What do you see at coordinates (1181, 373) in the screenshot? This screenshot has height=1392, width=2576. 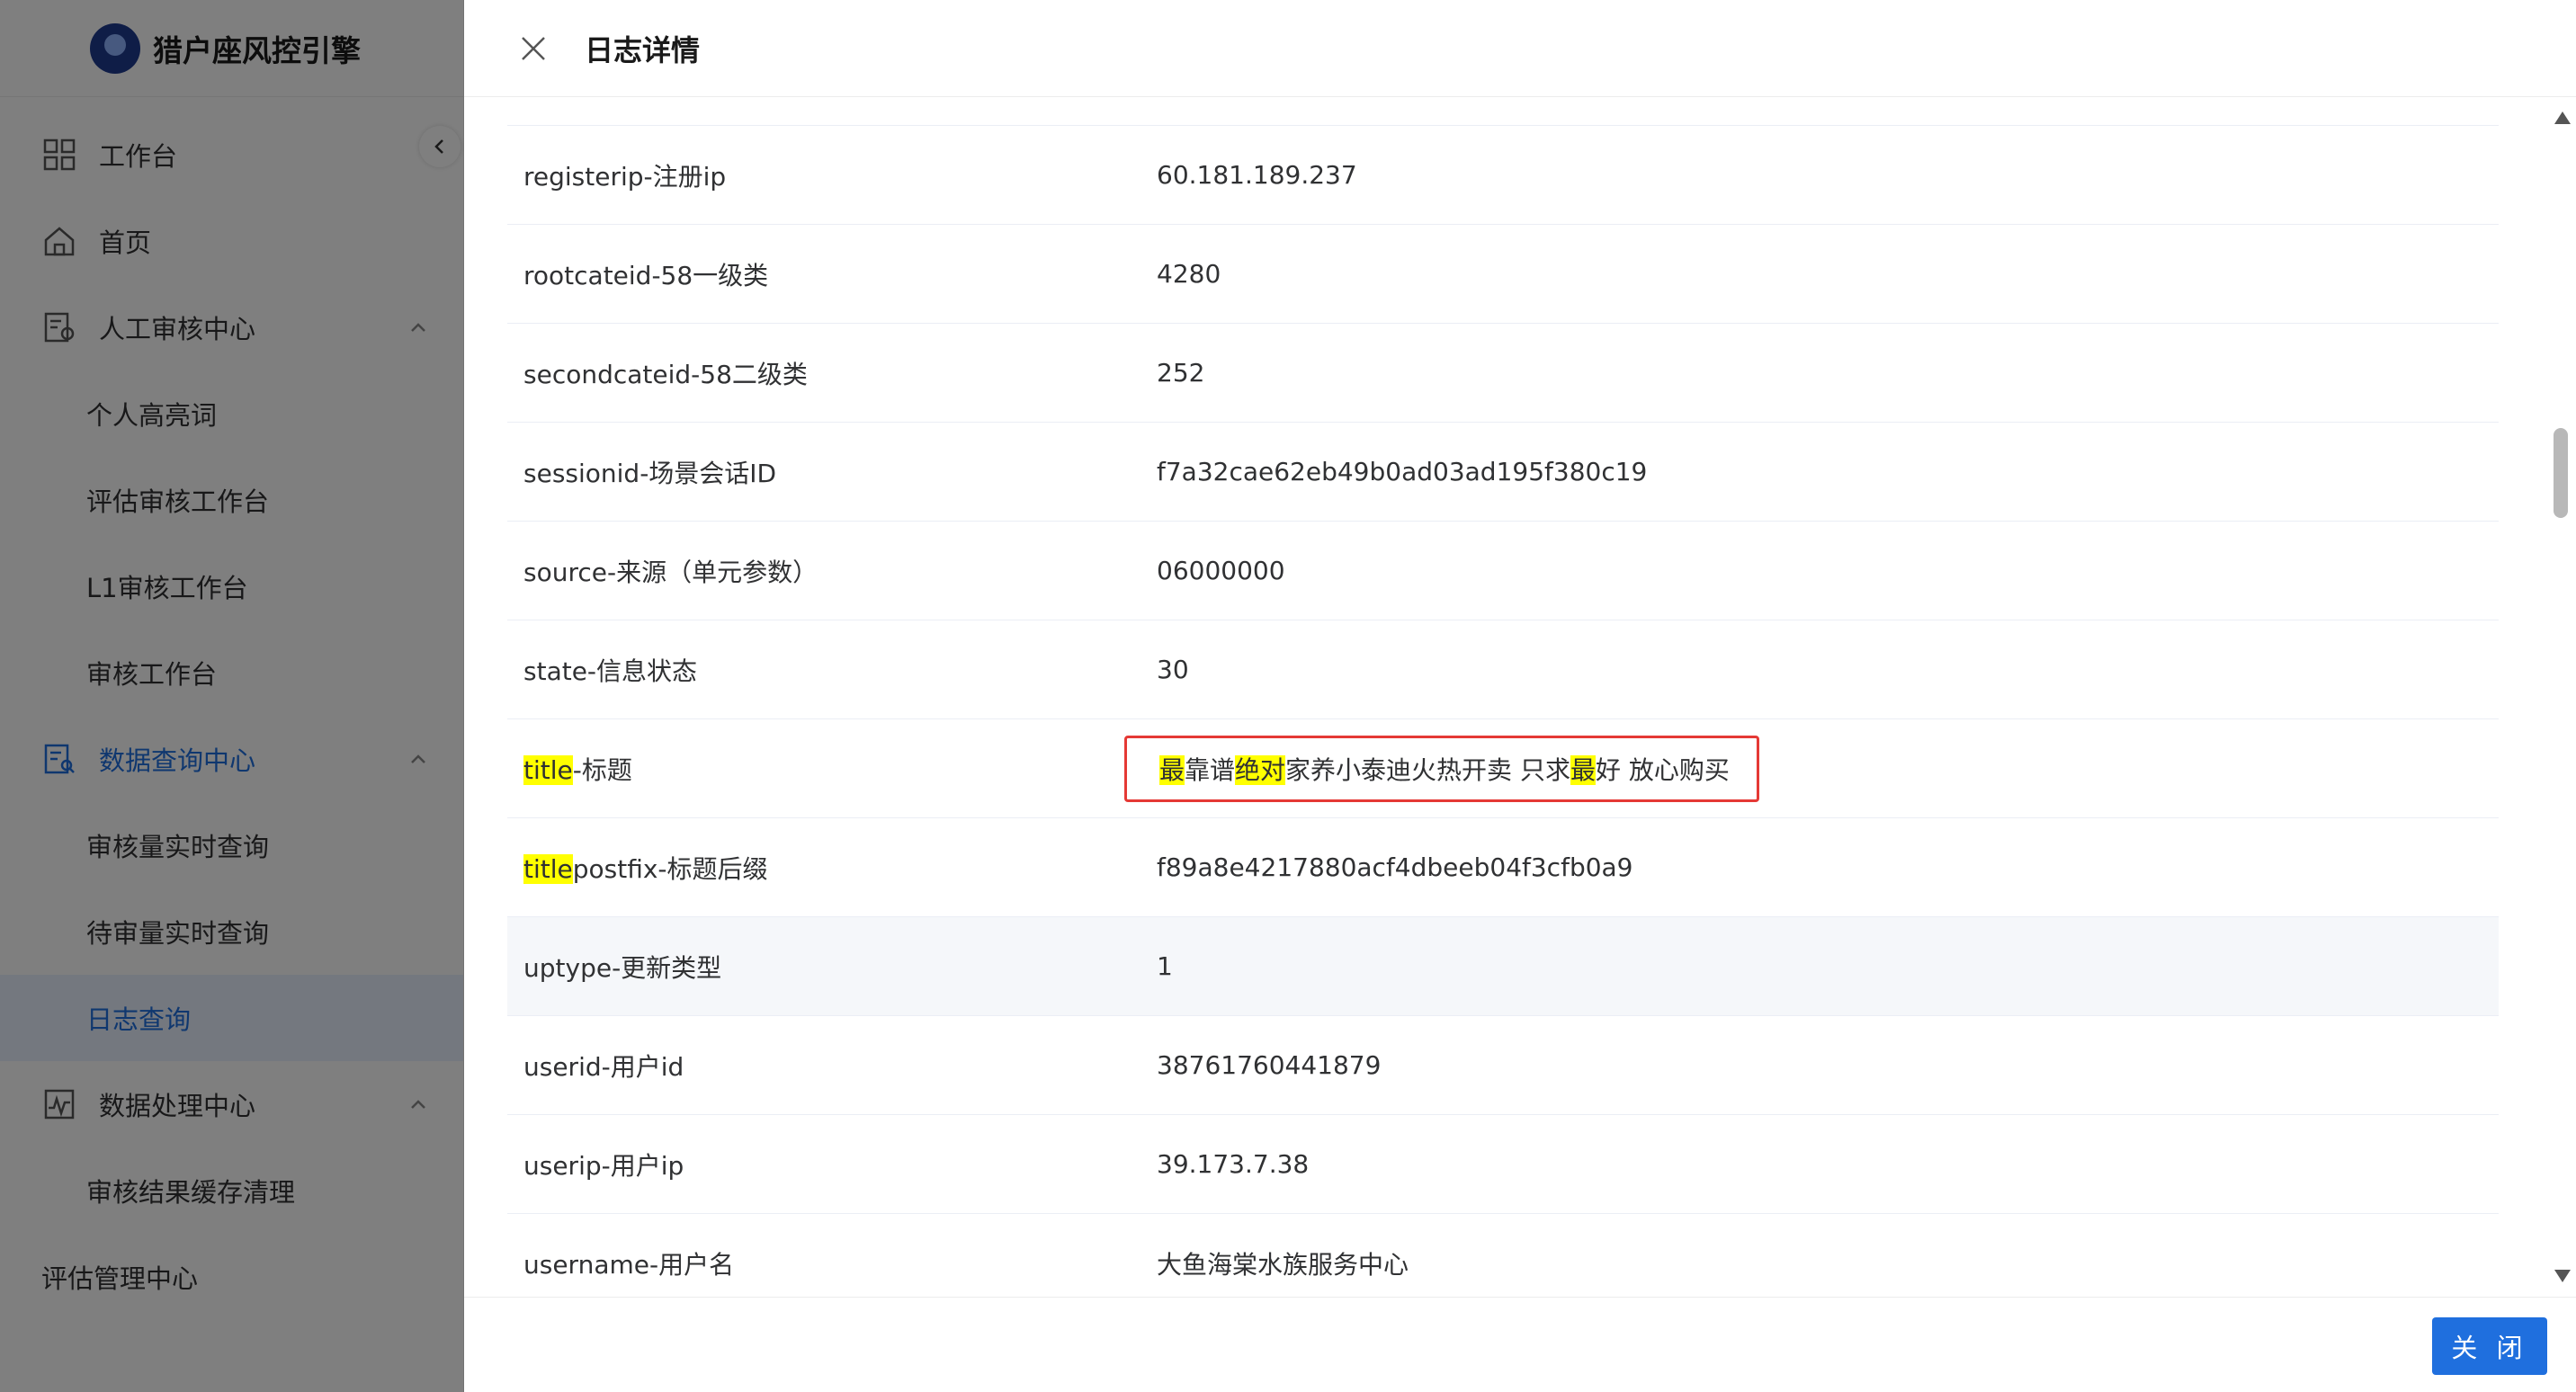 I see `field-value: 252` at bounding box center [1181, 373].